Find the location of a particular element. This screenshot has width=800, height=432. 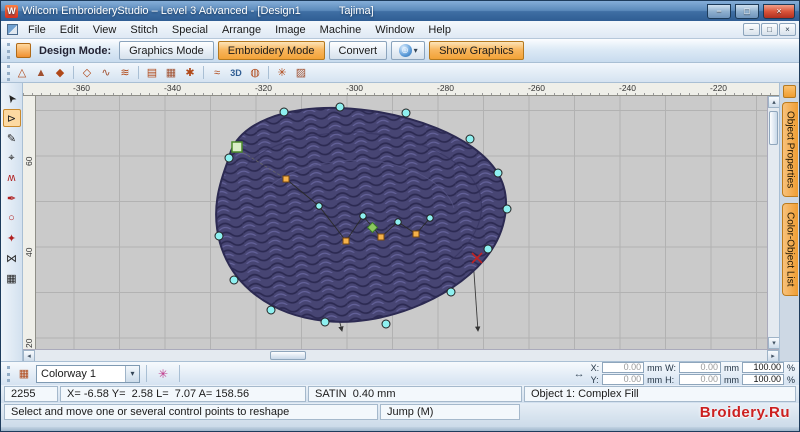

mdi-minimize-button: − is located at coordinates (751, 29).